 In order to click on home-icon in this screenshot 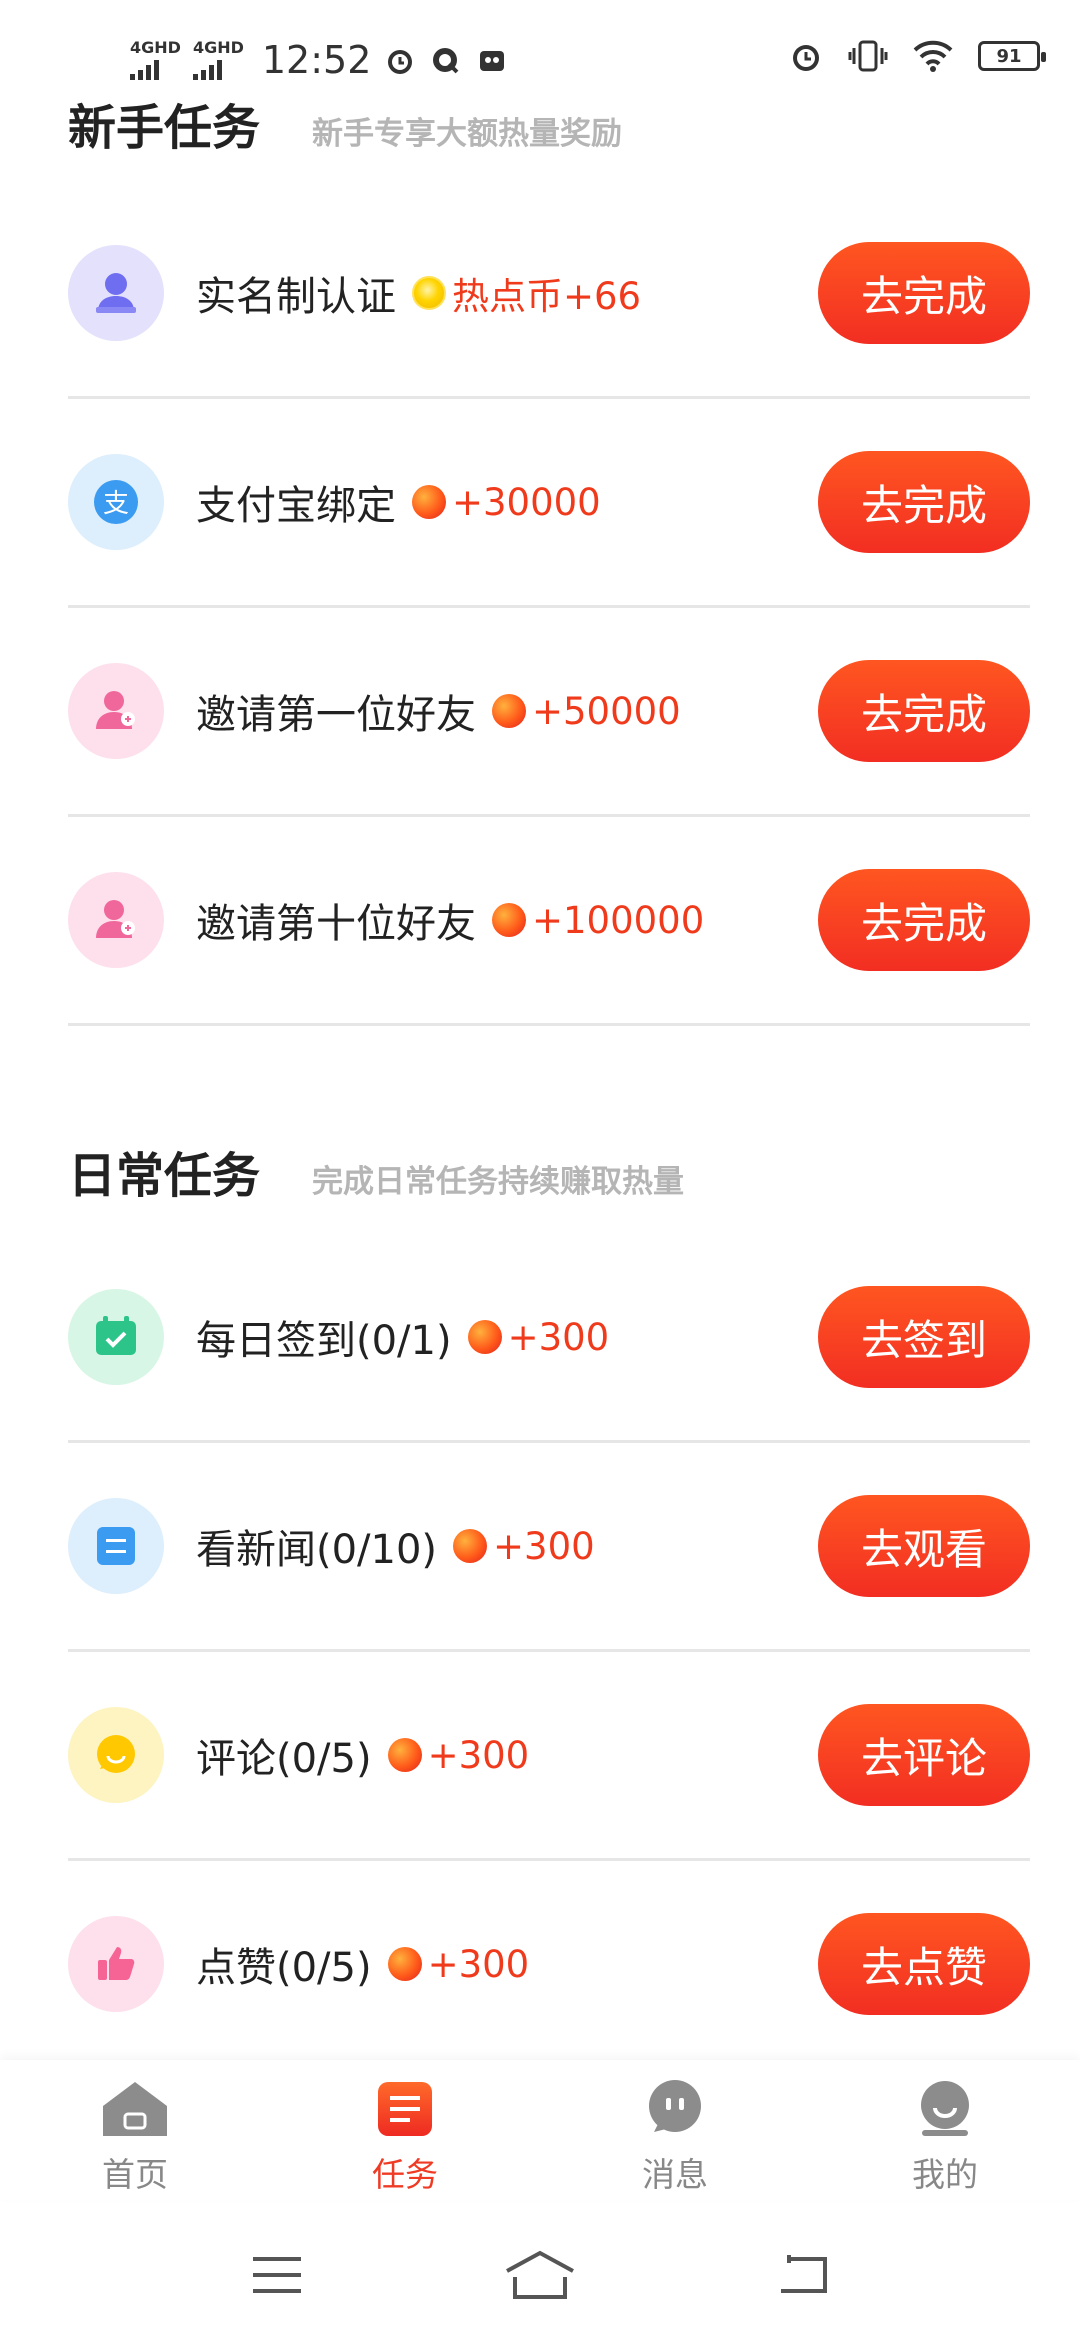, I will do `click(135, 2109)`.